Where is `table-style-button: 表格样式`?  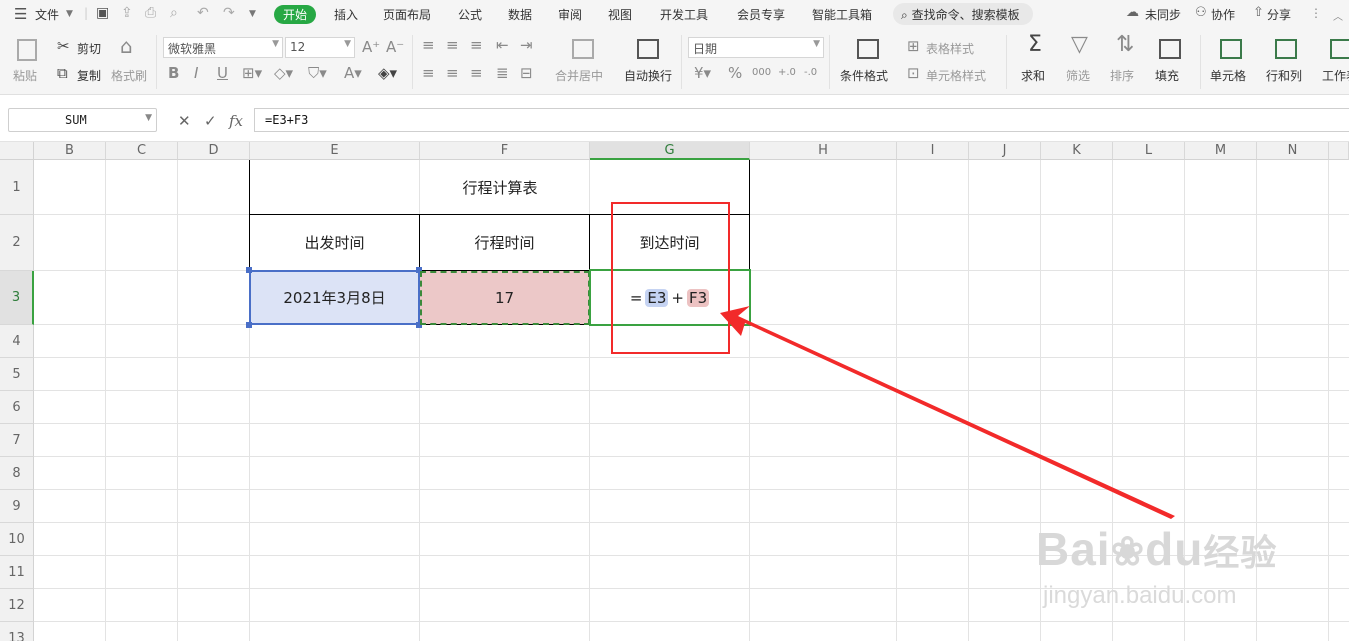 table-style-button: 表格样式 is located at coordinates (950, 48).